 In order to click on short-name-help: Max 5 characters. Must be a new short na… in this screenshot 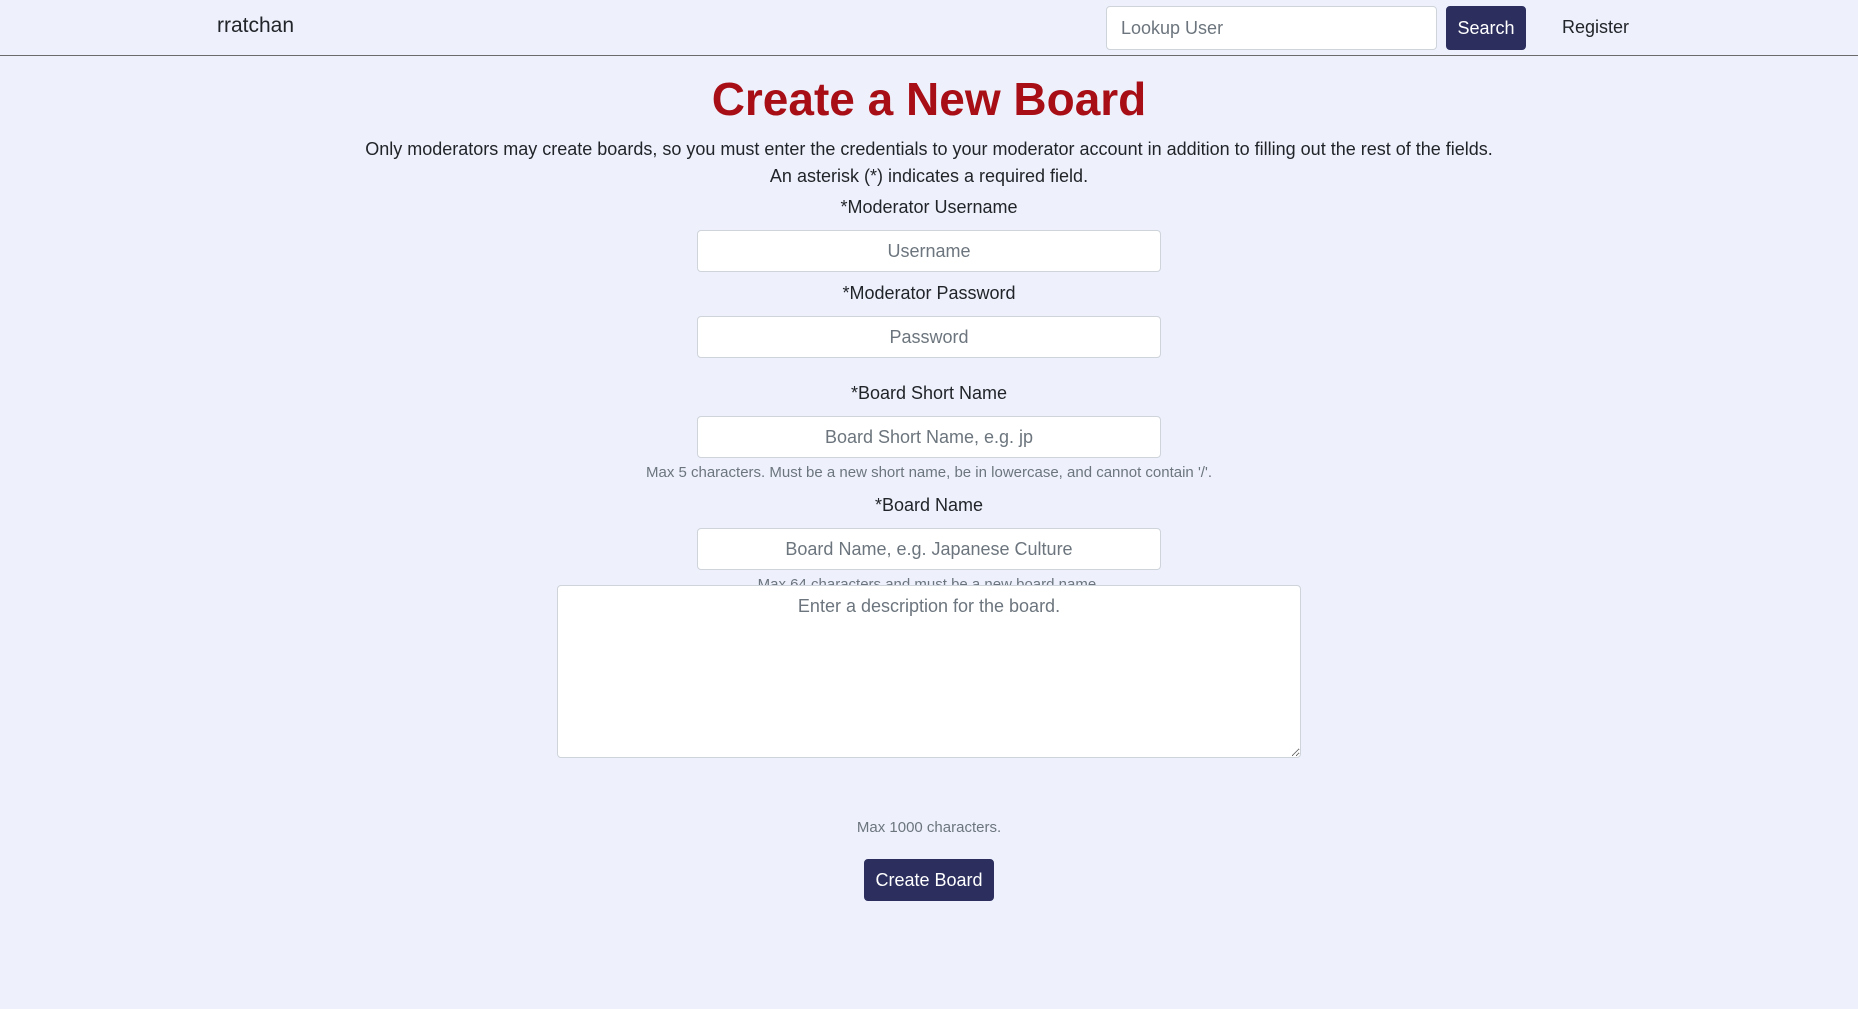, I will do `click(929, 472)`.